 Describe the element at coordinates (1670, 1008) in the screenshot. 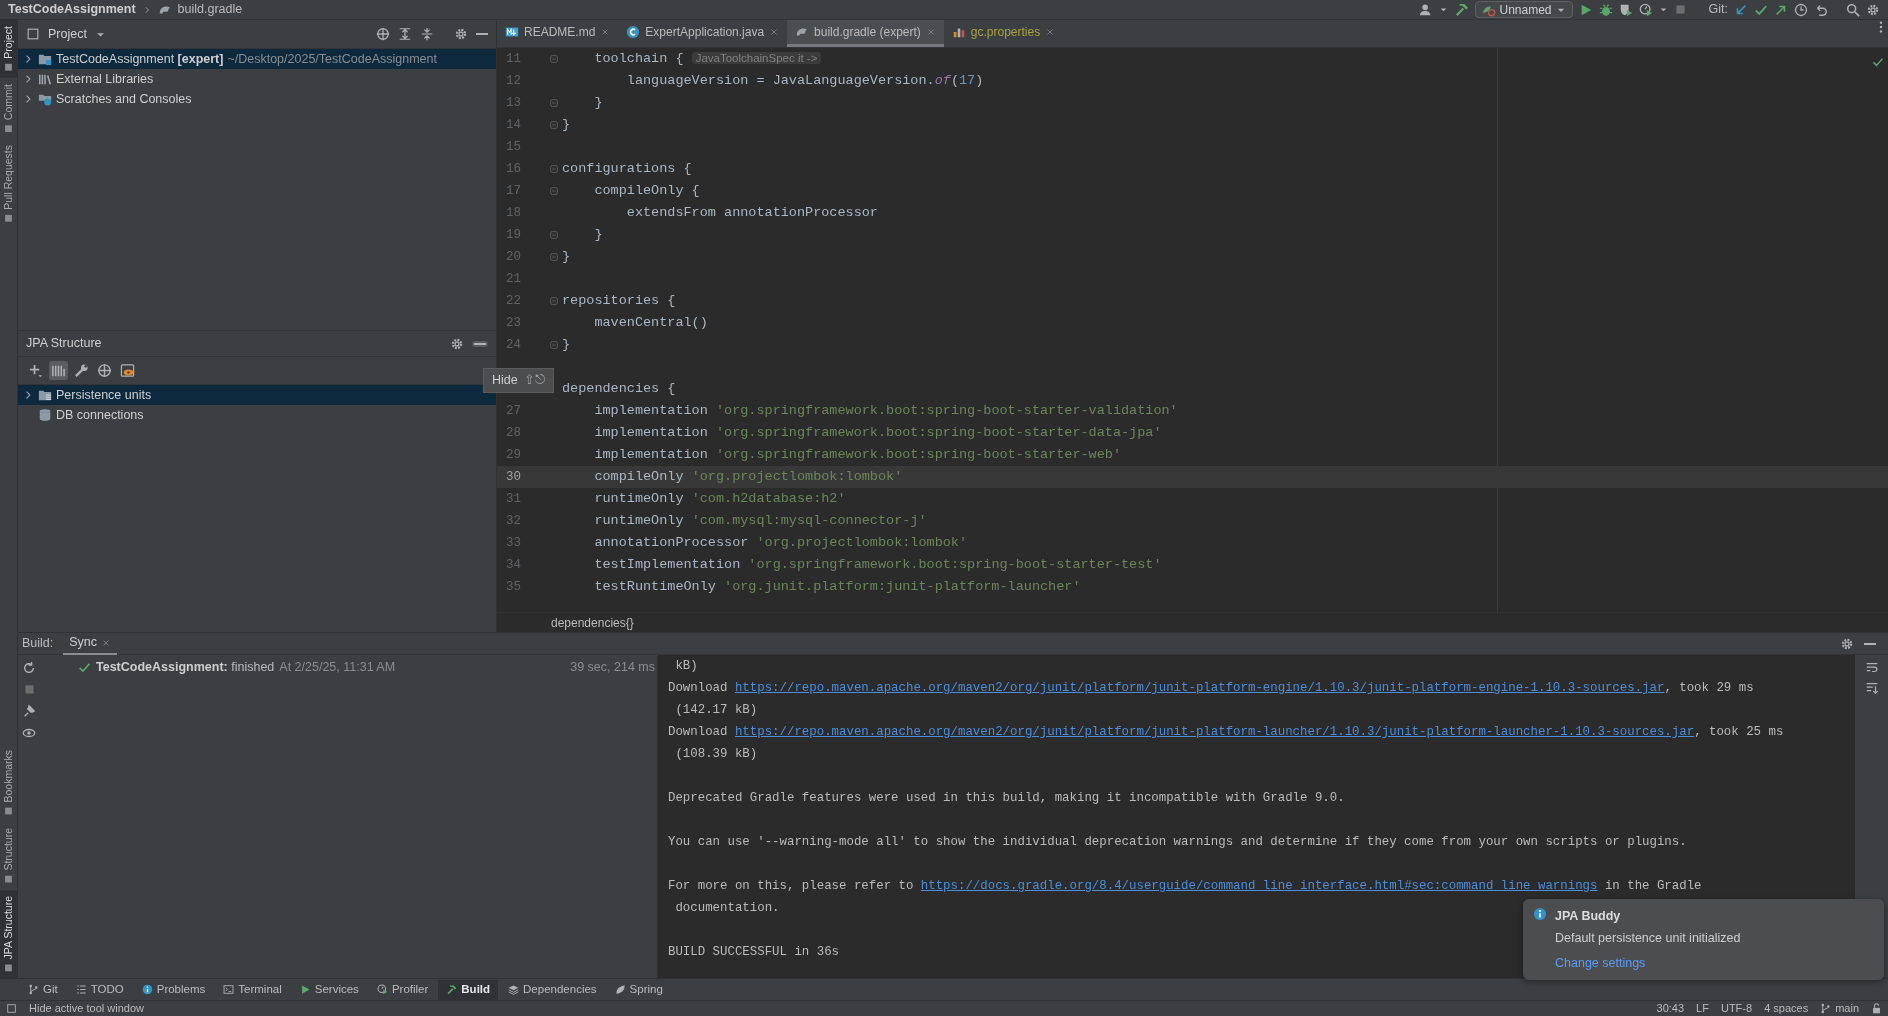

I see `status-item: 30:43` at that location.